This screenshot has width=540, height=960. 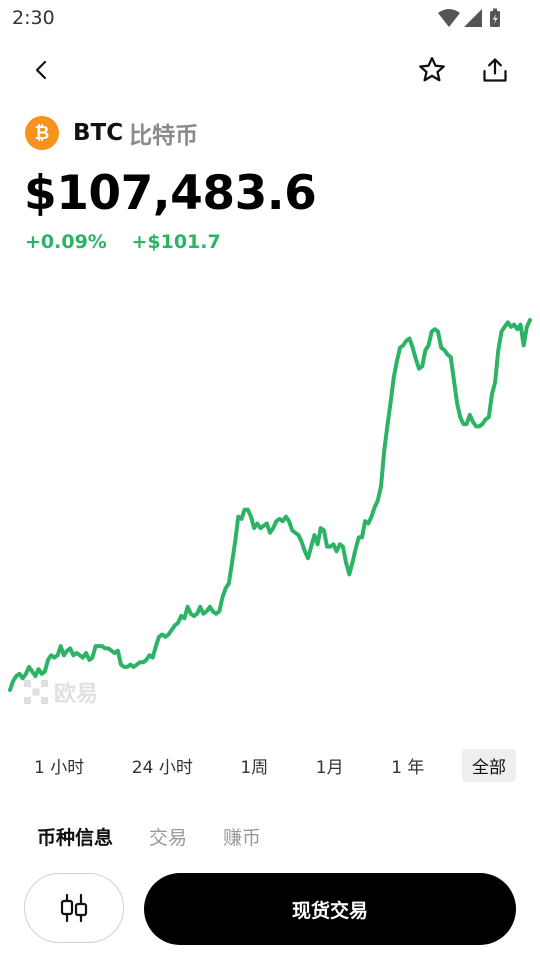 What do you see at coordinates (36, 692) in the screenshot?
I see `okx-logo-icon` at bounding box center [36, 692].